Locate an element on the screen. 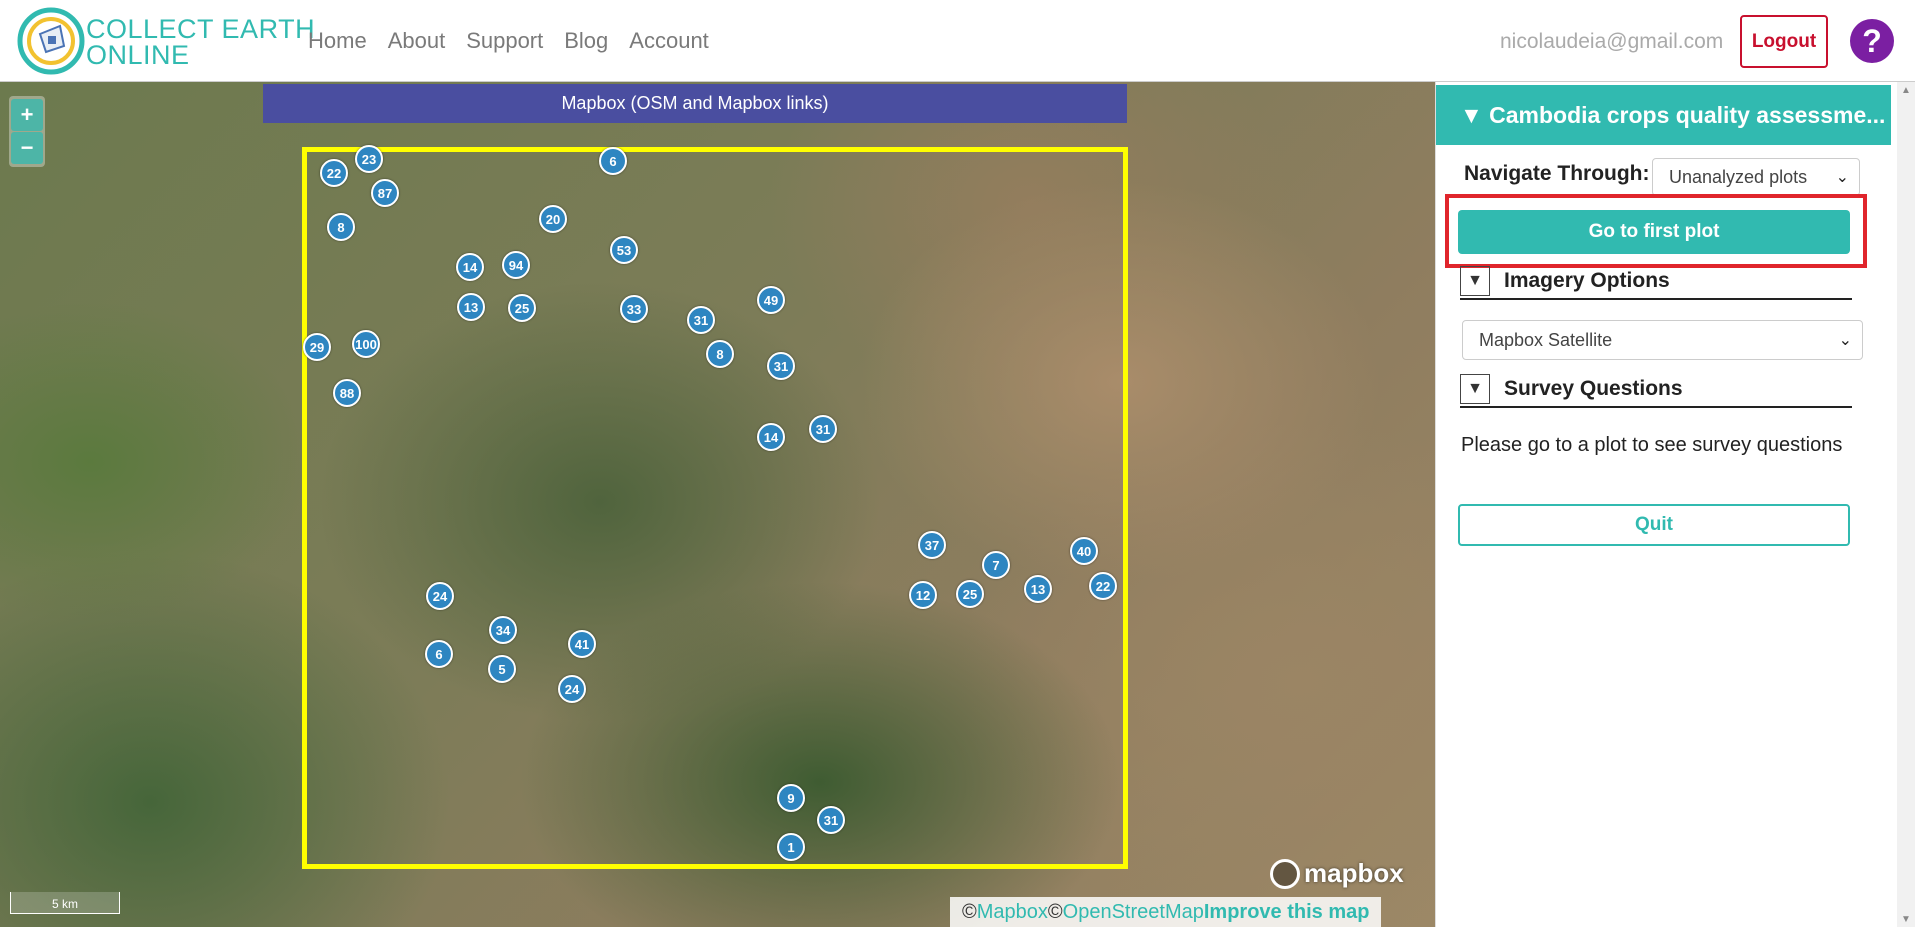 The width and height of the screenshot is (1915, 927). mapbox-icon is located at coordinates (1285, 873).